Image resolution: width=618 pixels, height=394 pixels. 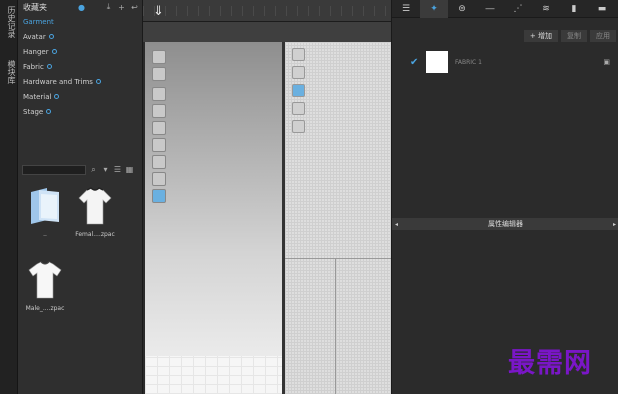 I want to click on material-icon: ▮, so click(x=574, y=9).